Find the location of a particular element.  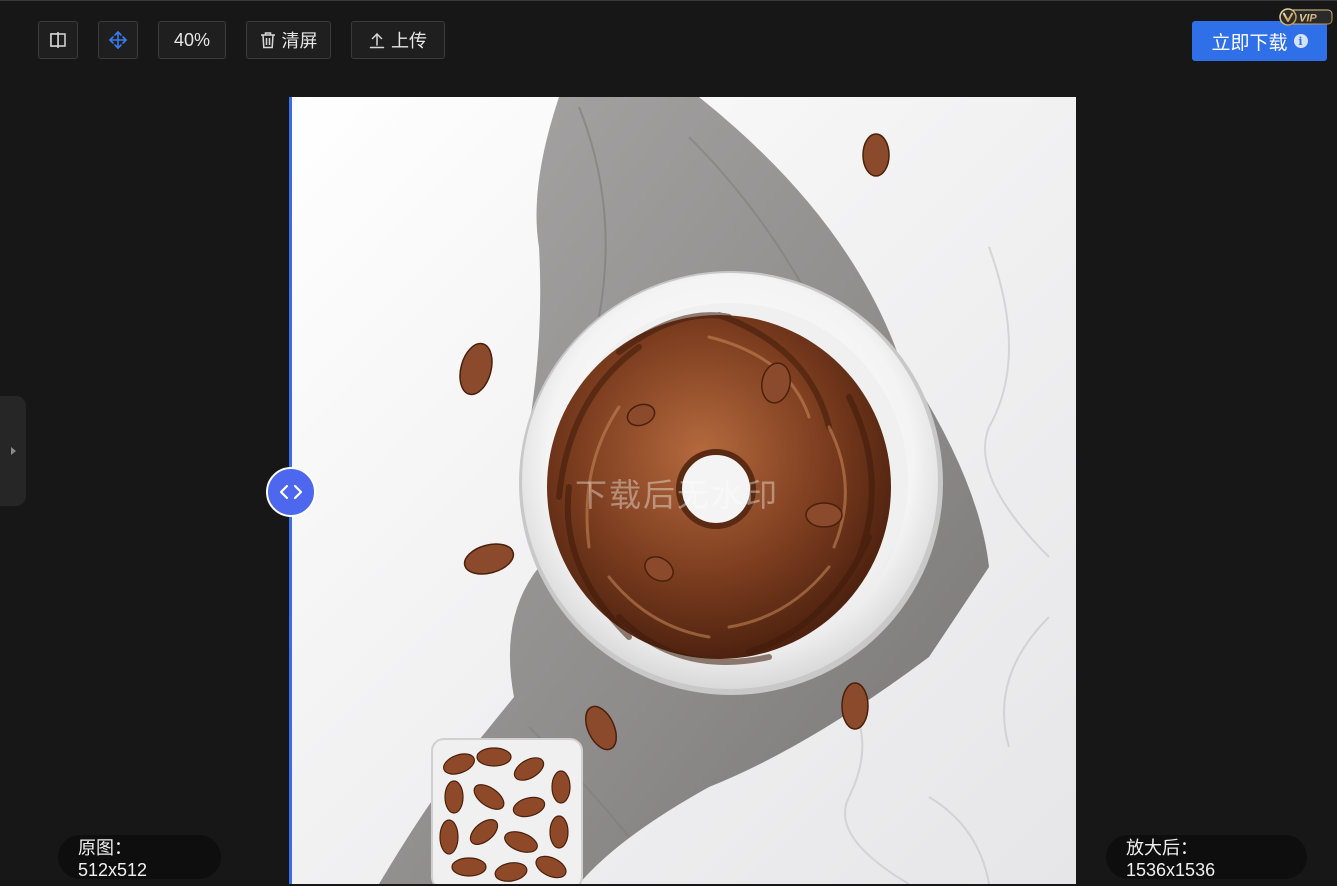

vip-label: VIP is located at coordinates (1308, 19).